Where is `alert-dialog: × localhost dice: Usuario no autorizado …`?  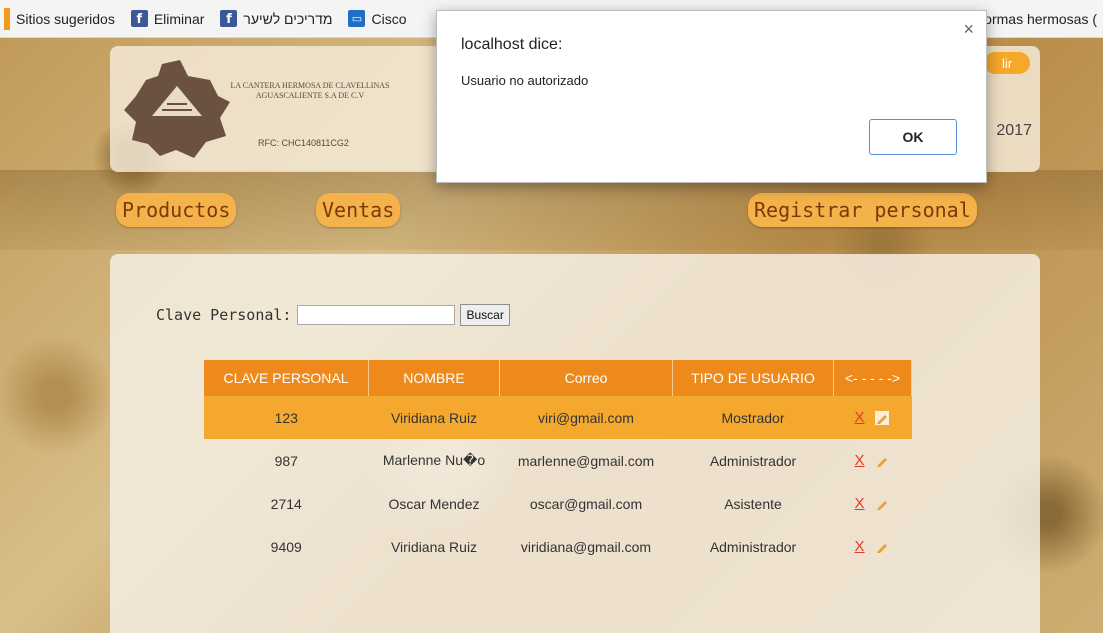 alert-dialog: × localhost dice: Usuario no autorizado … is located at coordinates (711, 96).